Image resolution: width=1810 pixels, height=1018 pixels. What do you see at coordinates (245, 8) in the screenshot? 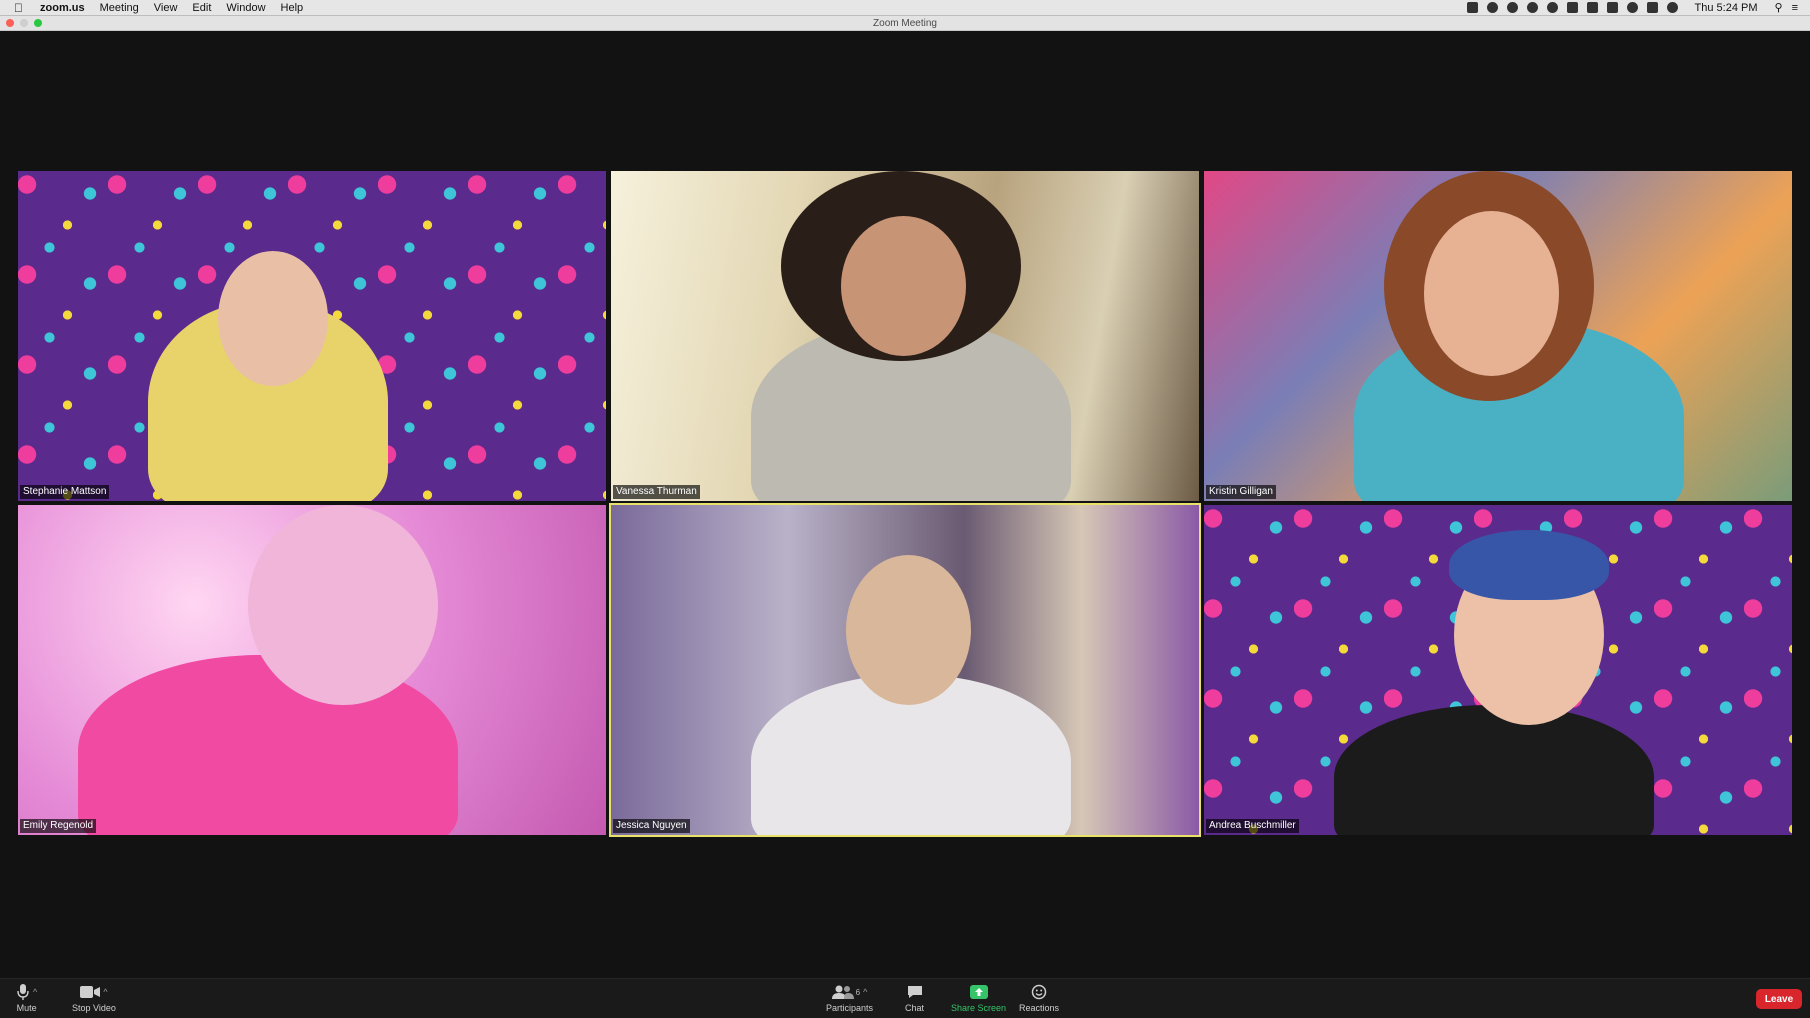
I see `menu-window: Window` at bounding box center [245, 8].